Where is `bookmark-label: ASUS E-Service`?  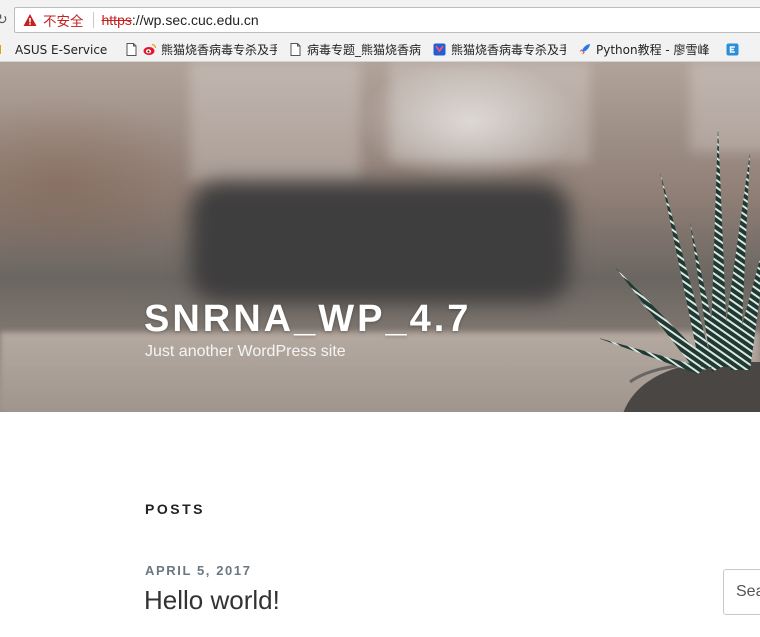
bookmark-label: ASUS E-Service is located at coordinates (61, 49).